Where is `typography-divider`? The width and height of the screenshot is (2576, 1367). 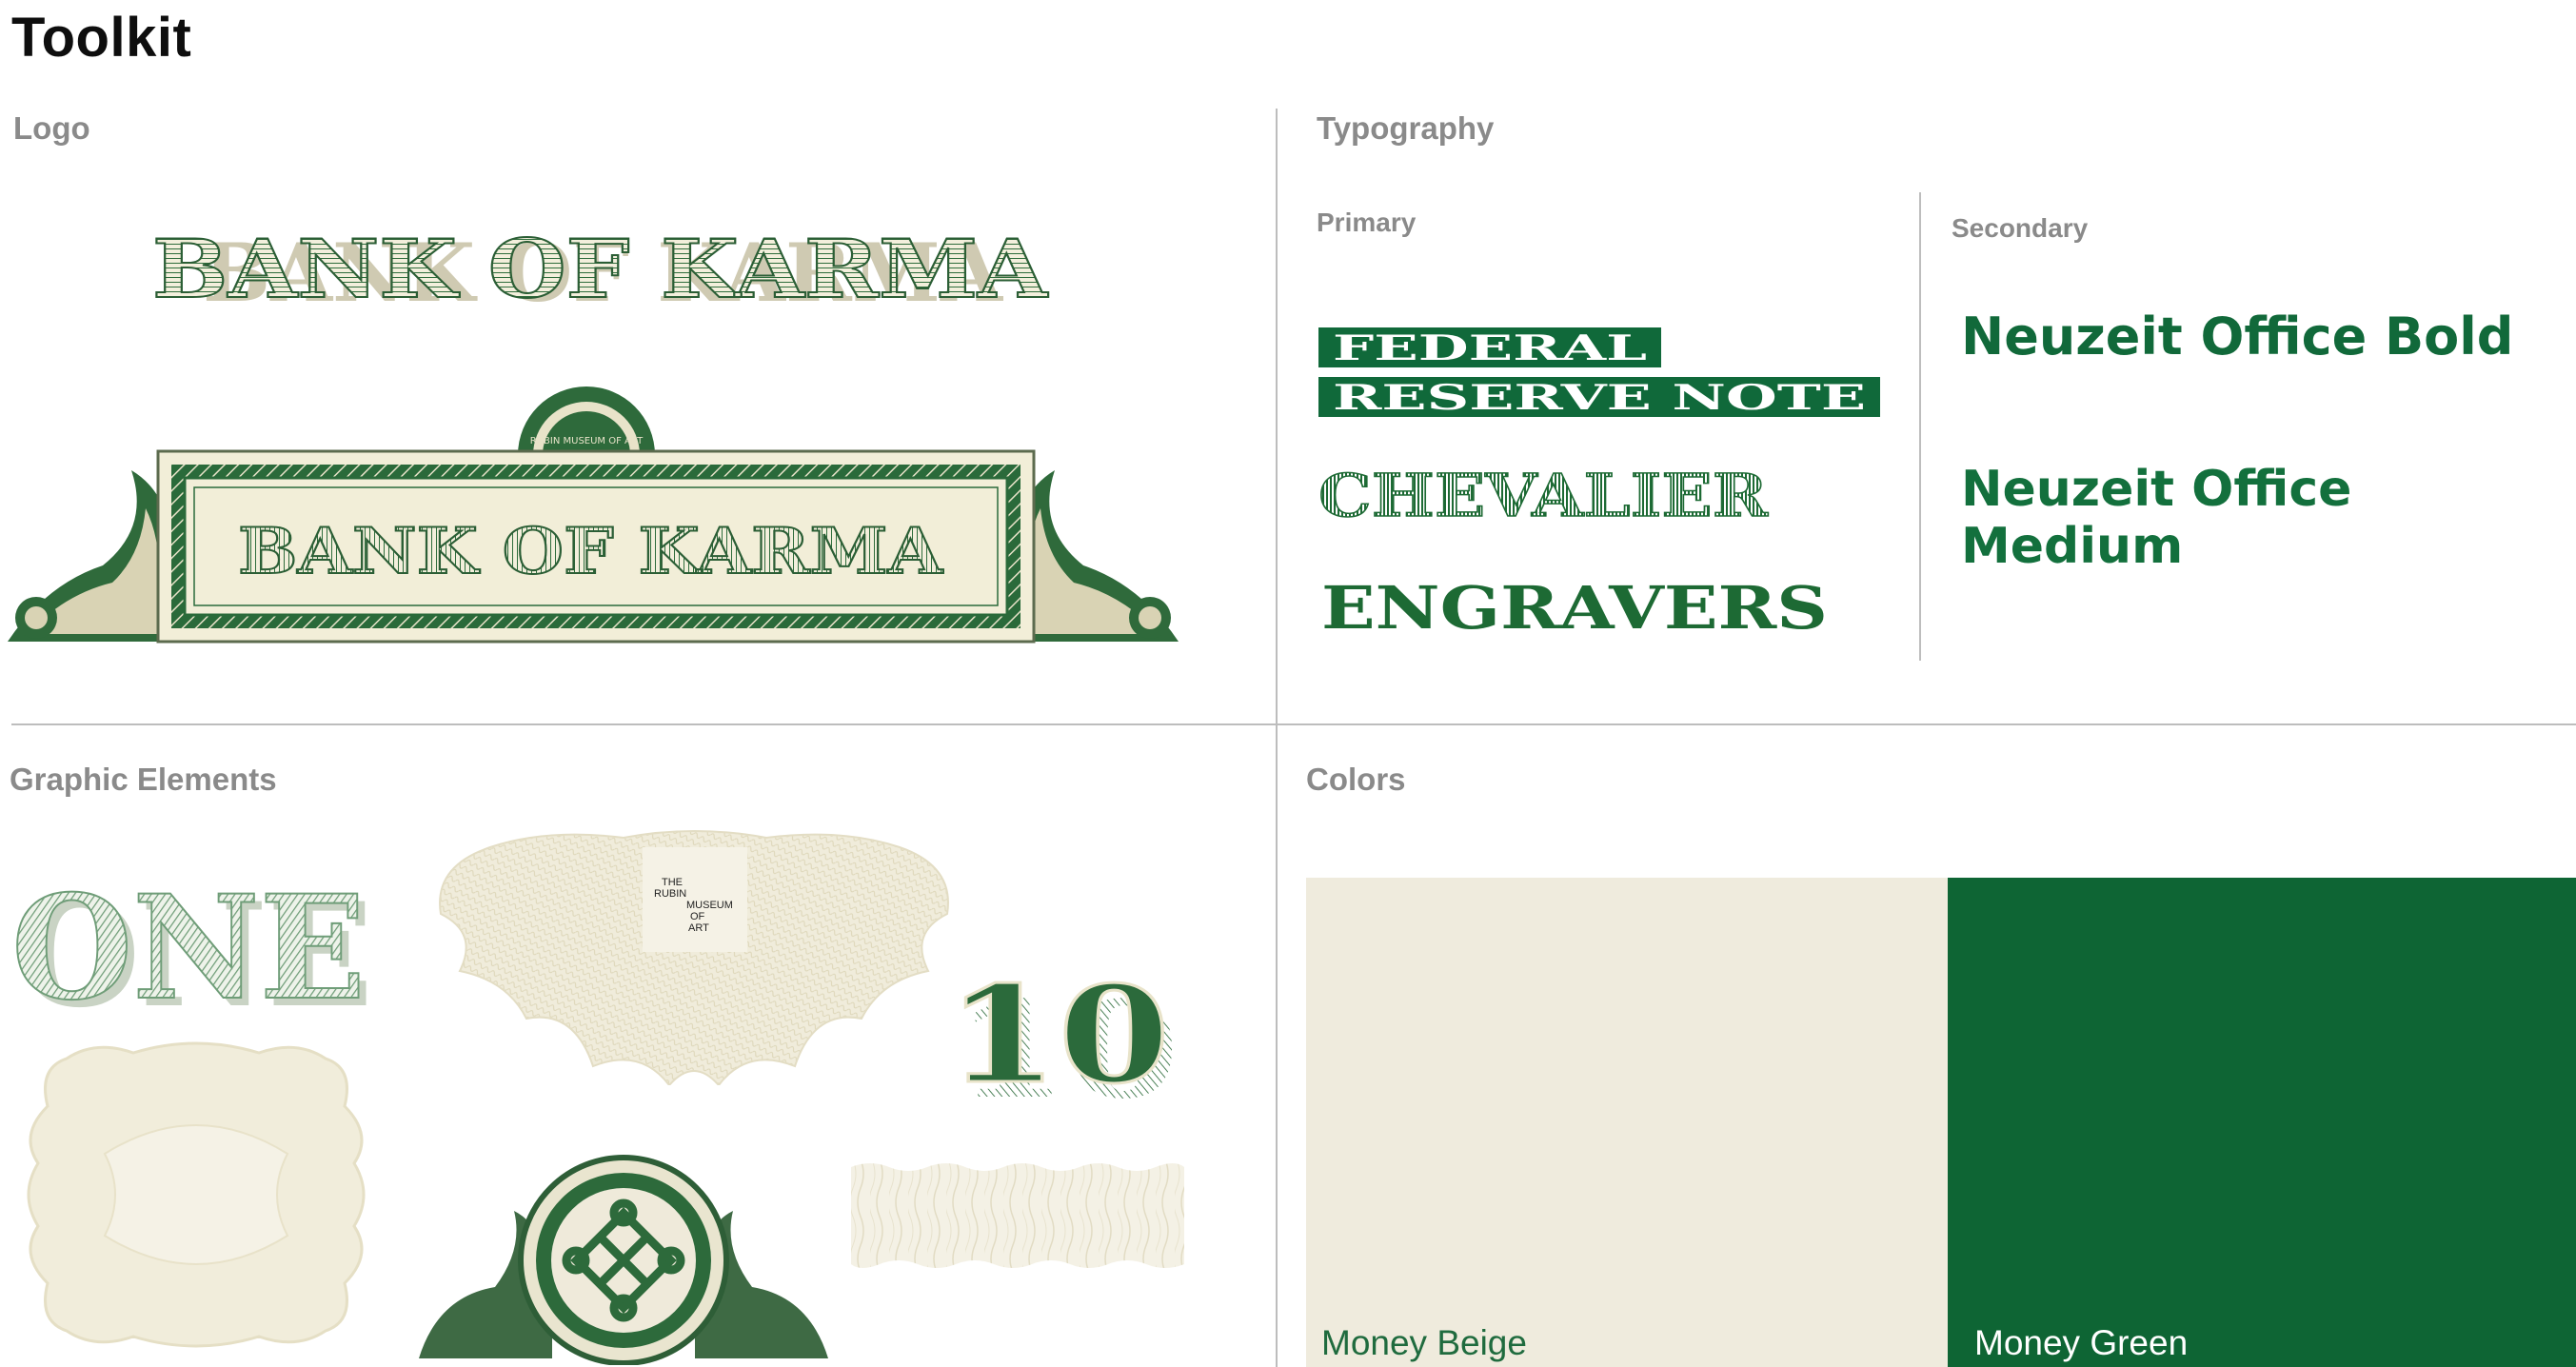 typography-divider is located at coordinates (1920, 426).